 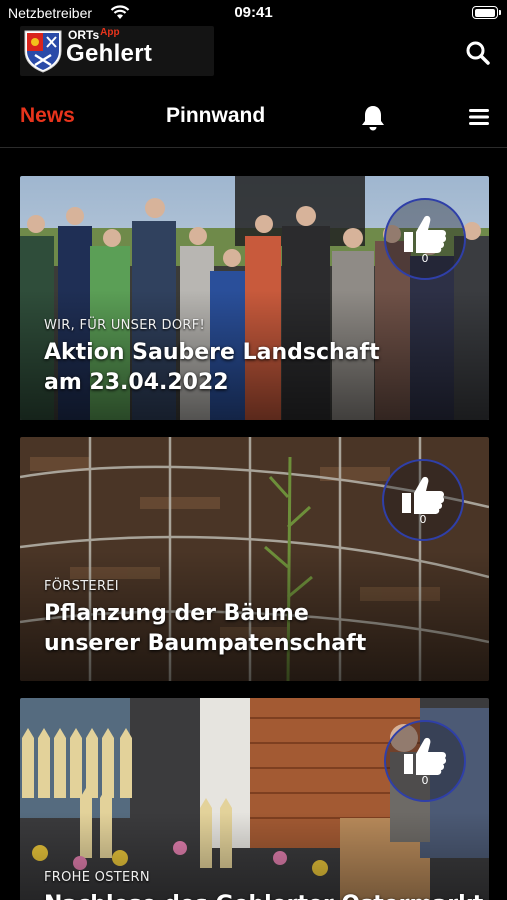 I want to click on news-category: FÖRSTEREI, so click(x=81, y=586).